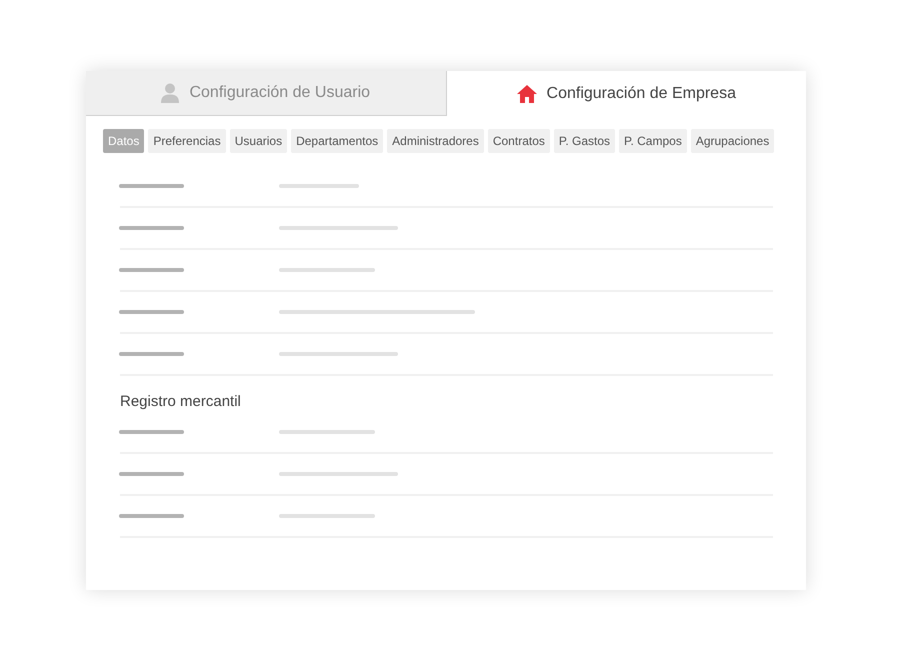 This screenshot has width=900, height=660. What do you see at coordinates (170, 93) in the screenshot?
I see `user-icon` at bounding box center [170, 93].